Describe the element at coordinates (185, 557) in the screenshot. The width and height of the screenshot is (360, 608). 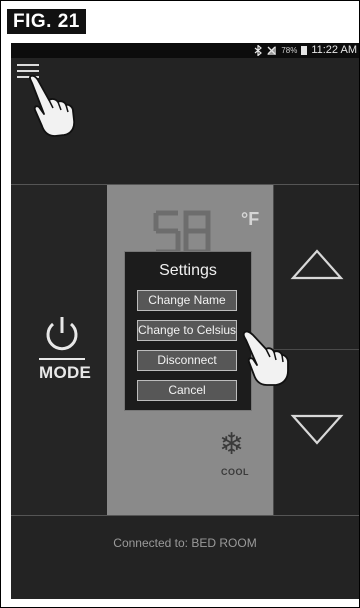
I see `footer: Connected to: BED ROOM` at that location.